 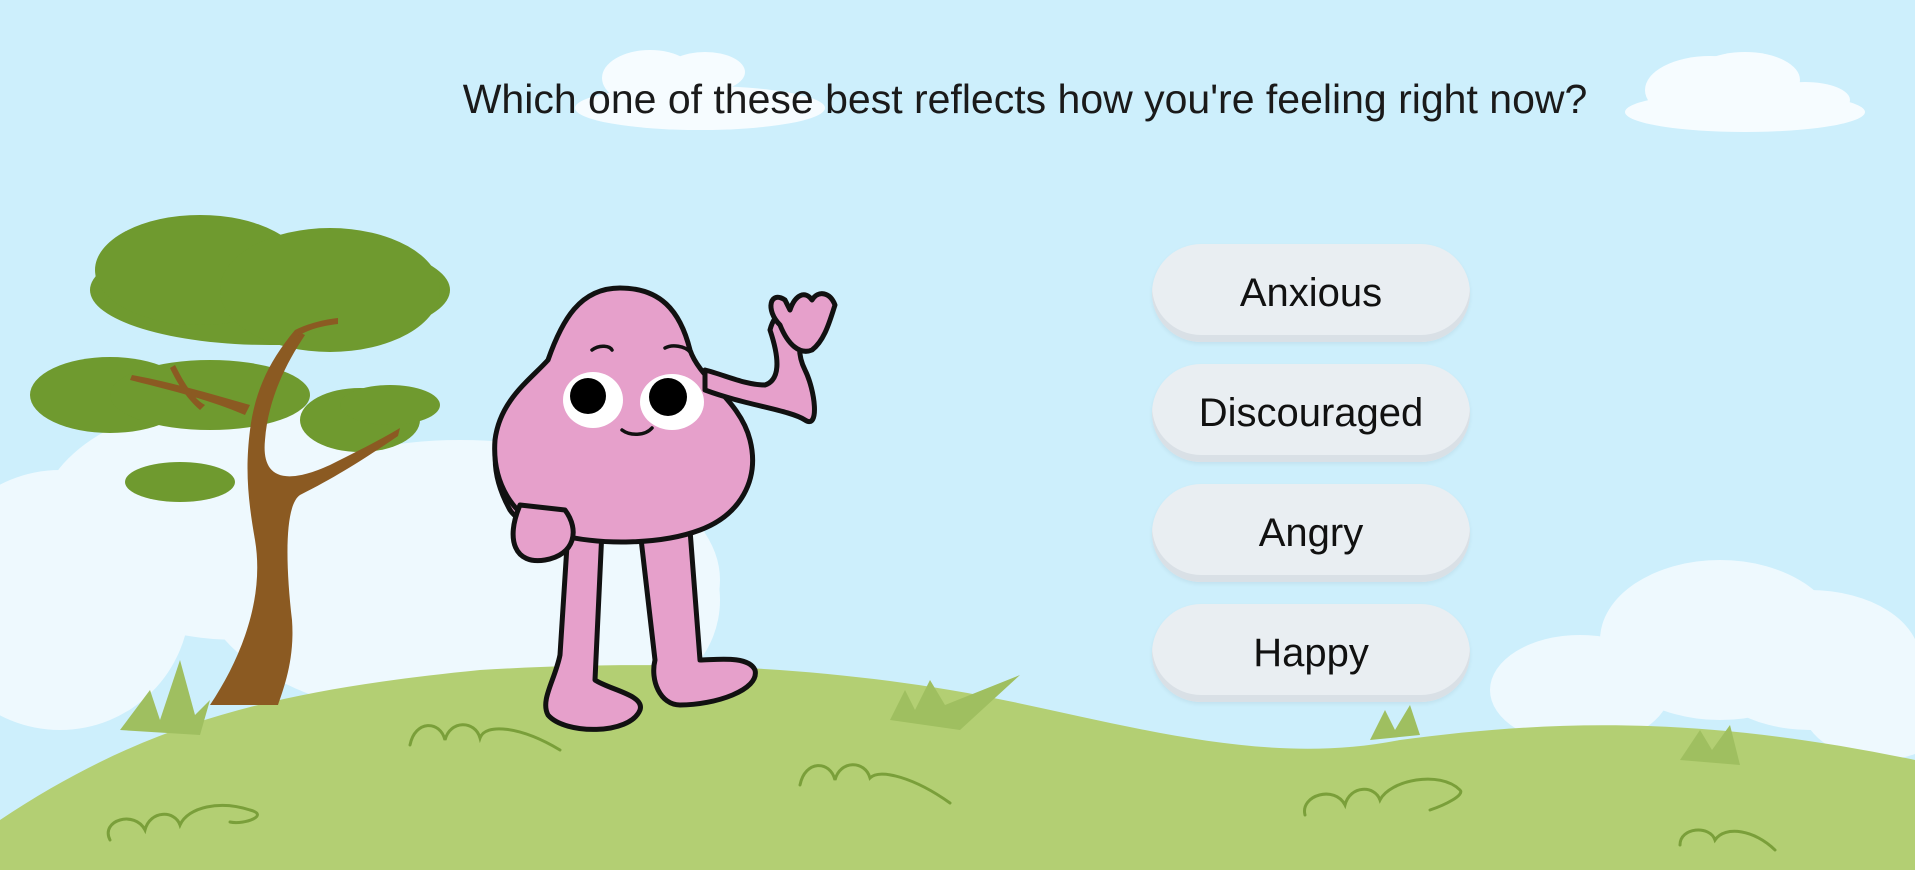 What do you see at coordinates (1311, 653) in the screenshot?
I see `option-happy-button: Happy` at bounding box center [1311, 653].